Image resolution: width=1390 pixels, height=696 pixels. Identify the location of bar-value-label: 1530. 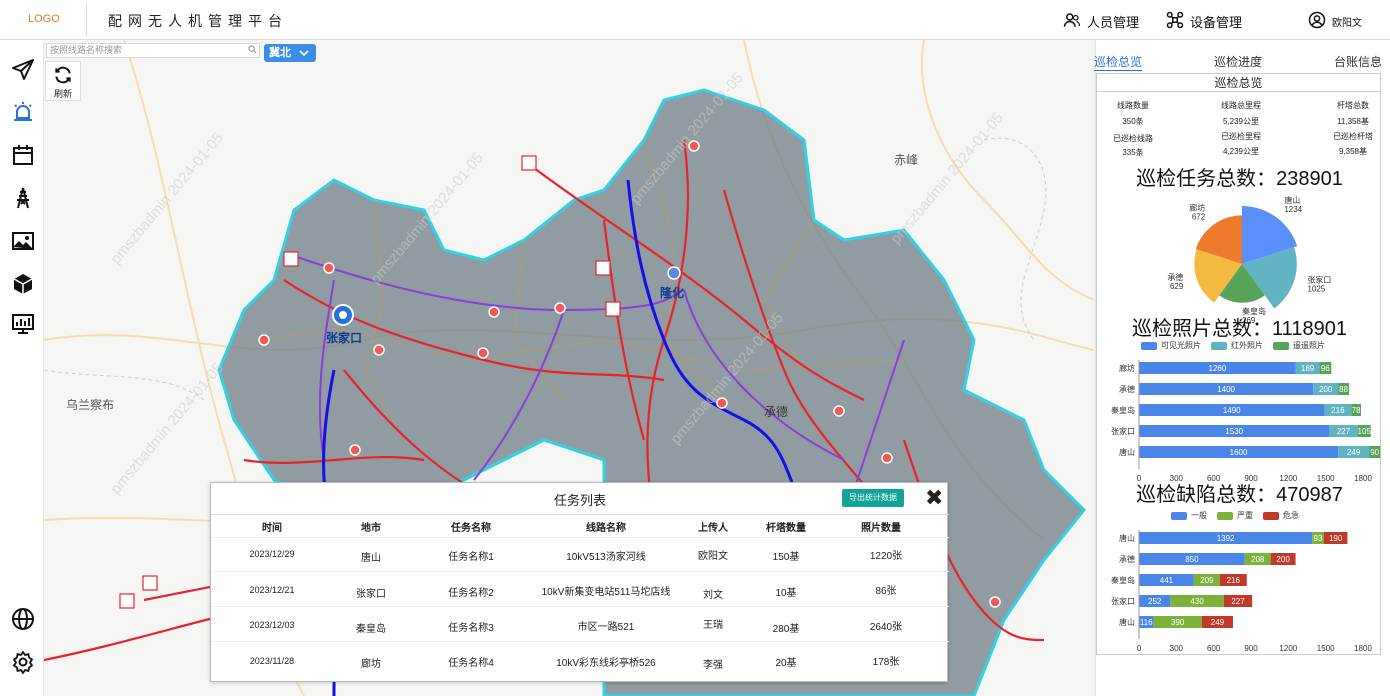
(1234, 431).